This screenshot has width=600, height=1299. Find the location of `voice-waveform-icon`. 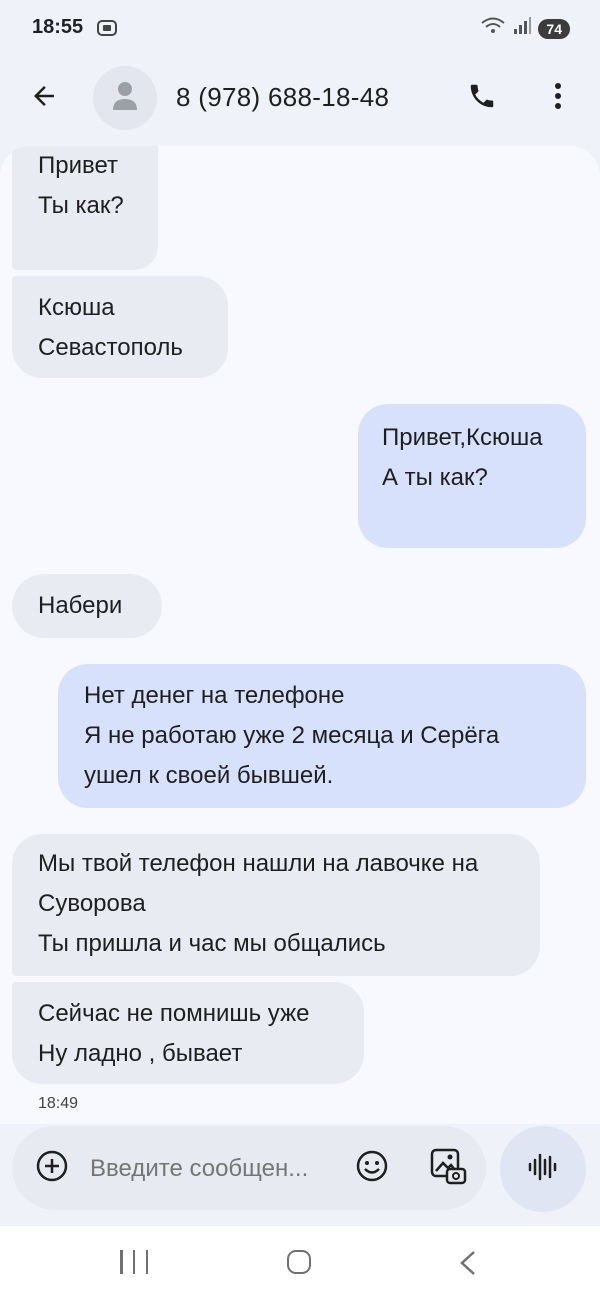

voice-waveform-icon is located at coordinates (543, 1169).